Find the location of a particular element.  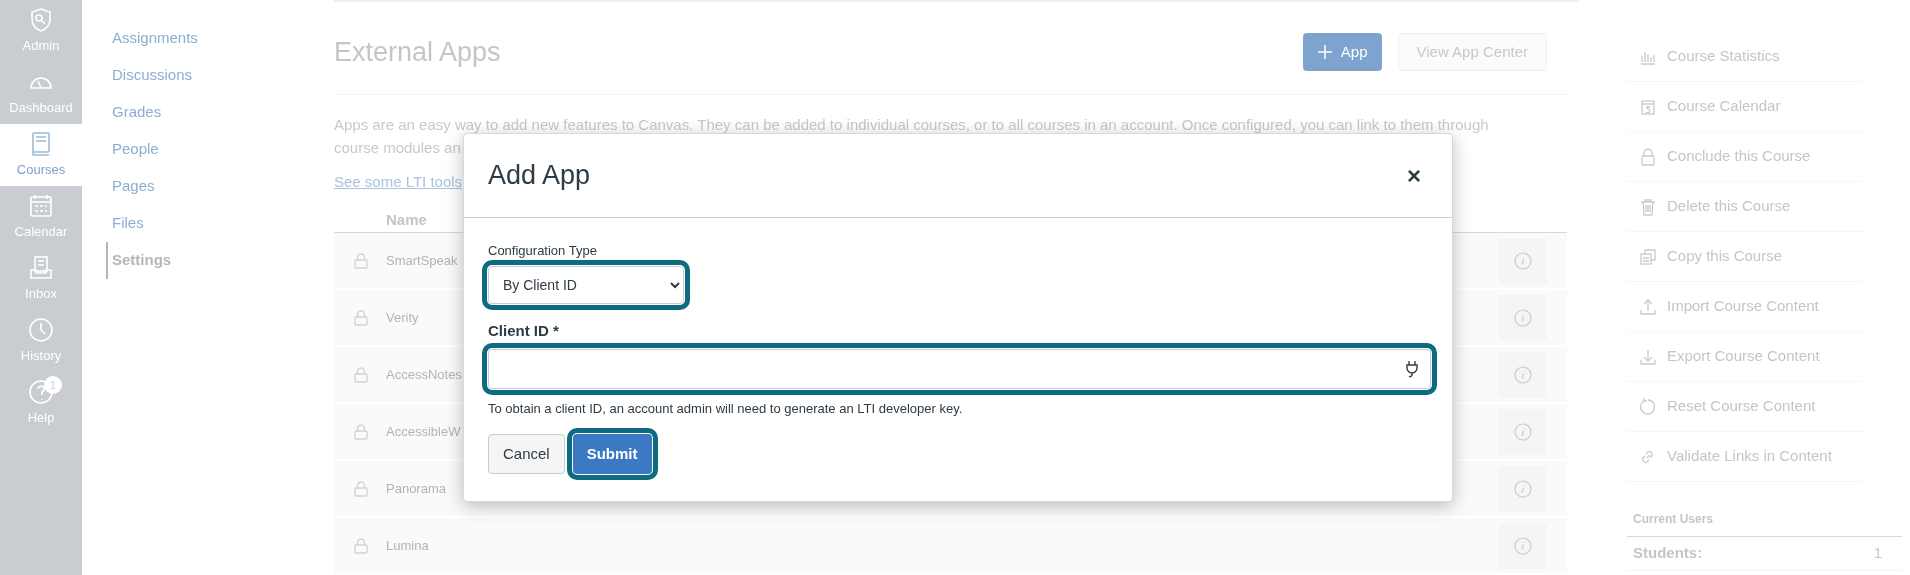

course-nav-item: Discussions is located at coordinates (214, 75).